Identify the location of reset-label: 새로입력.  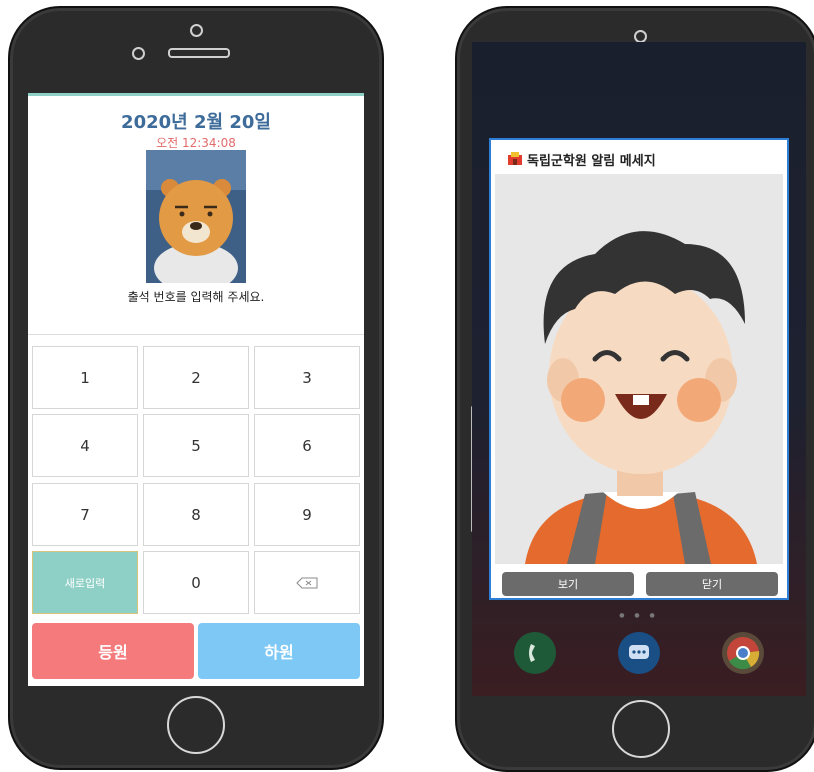
(85, 583).